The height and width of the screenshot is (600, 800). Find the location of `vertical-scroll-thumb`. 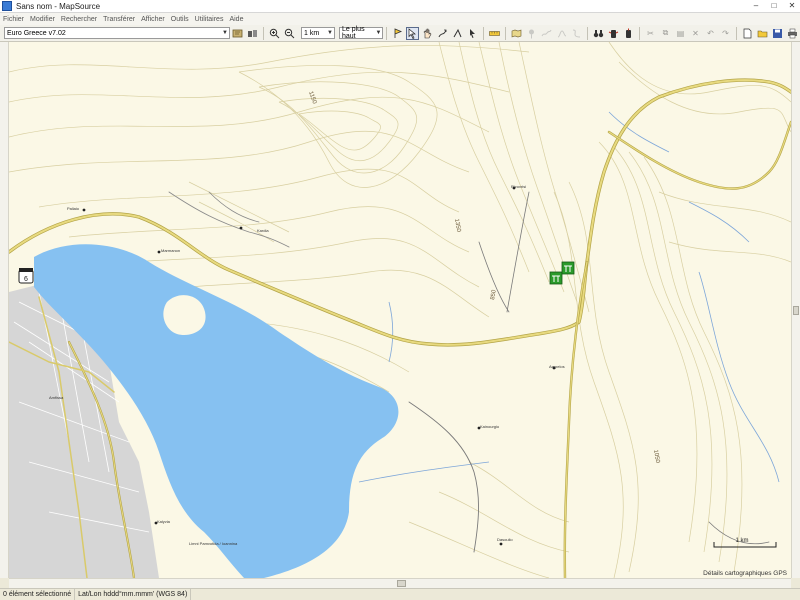

vertical-scroll-thumb is located at coordinates (796, 310).